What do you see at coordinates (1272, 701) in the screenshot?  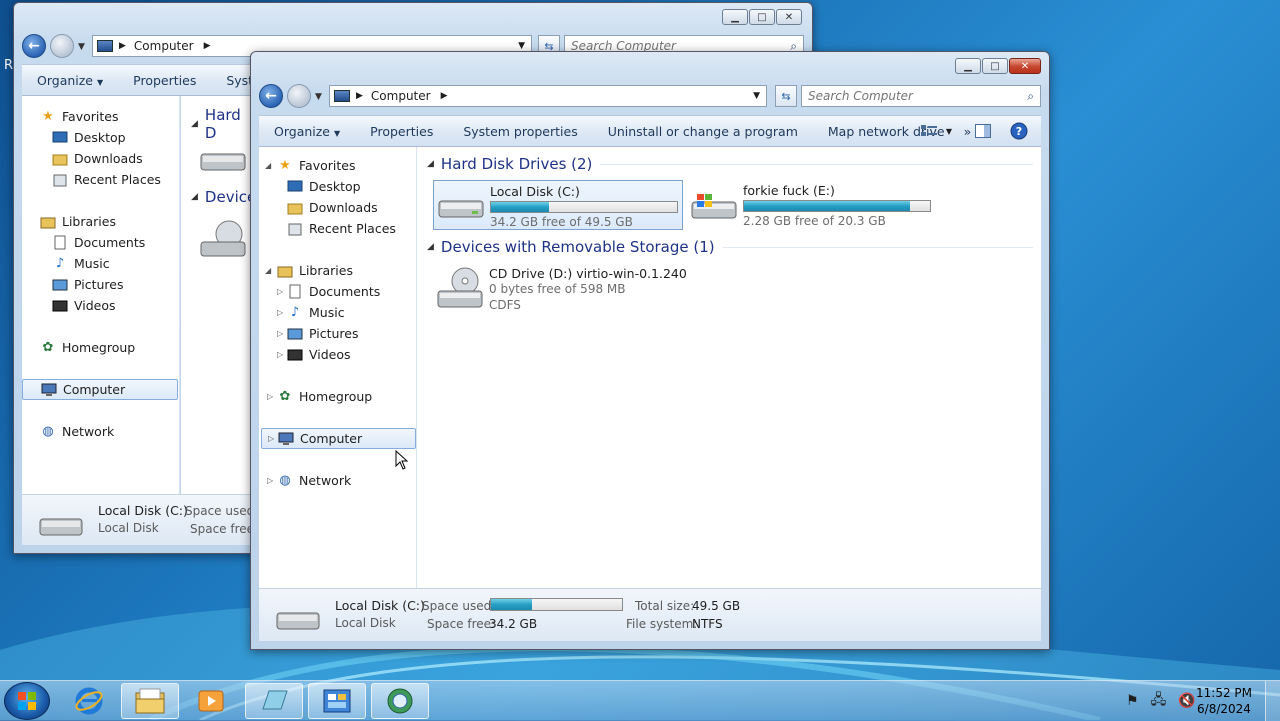 I see `show-desktop-button` at bounding box center [1272, 701].